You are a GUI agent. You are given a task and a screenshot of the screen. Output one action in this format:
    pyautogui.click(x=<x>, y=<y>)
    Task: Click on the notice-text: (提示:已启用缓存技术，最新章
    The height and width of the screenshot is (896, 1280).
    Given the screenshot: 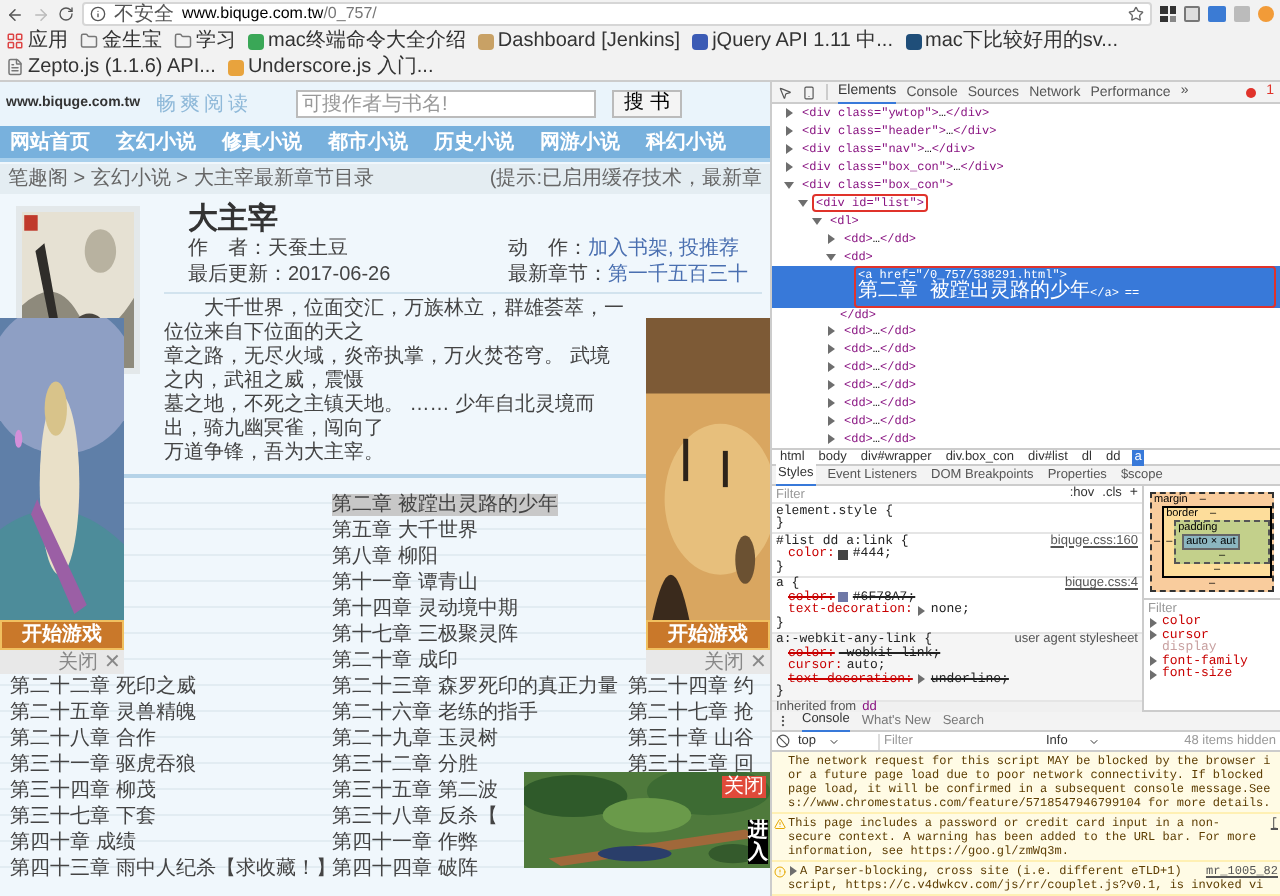 What is the action you would take?
    pyautogui.click(x=625, y=179)
    